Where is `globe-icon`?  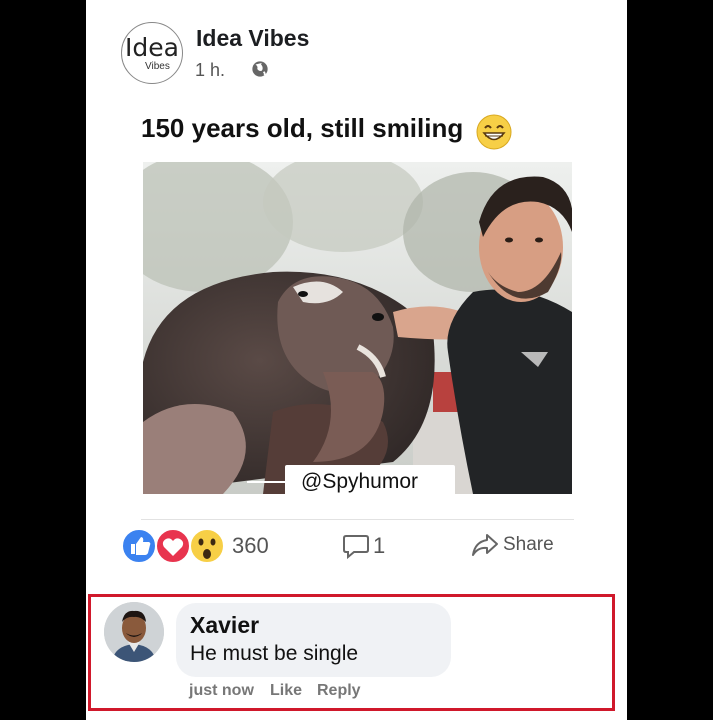
globe-icon is located at coordinates (260, 69).